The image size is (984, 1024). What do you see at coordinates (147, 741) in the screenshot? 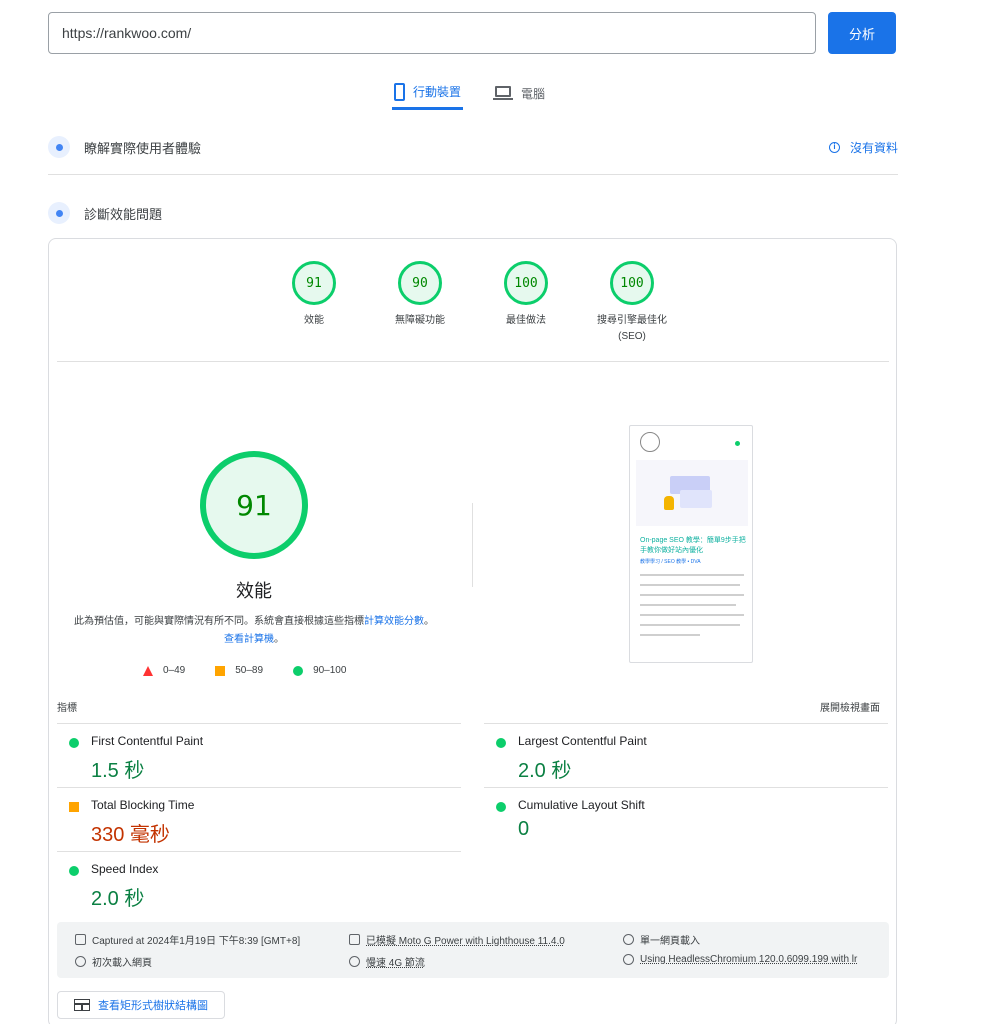
I see `metric-name: First Contentful Paint` at bounding box center [147, 741].